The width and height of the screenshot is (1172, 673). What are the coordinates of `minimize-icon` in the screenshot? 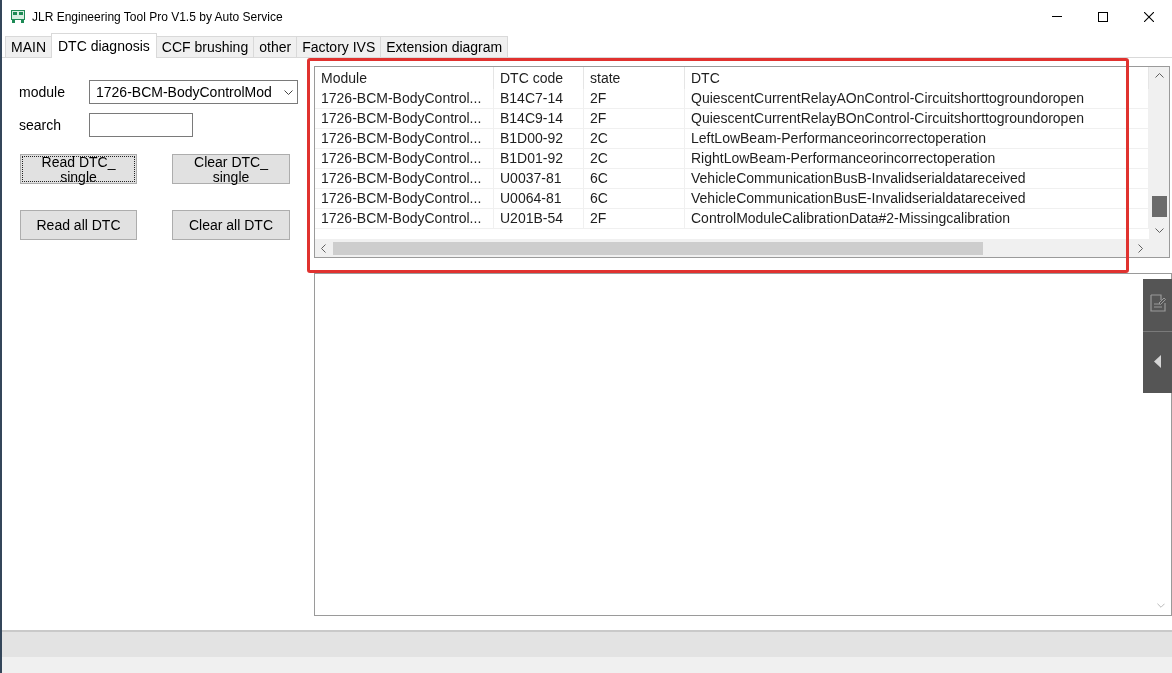 It's located at (1057, 16).